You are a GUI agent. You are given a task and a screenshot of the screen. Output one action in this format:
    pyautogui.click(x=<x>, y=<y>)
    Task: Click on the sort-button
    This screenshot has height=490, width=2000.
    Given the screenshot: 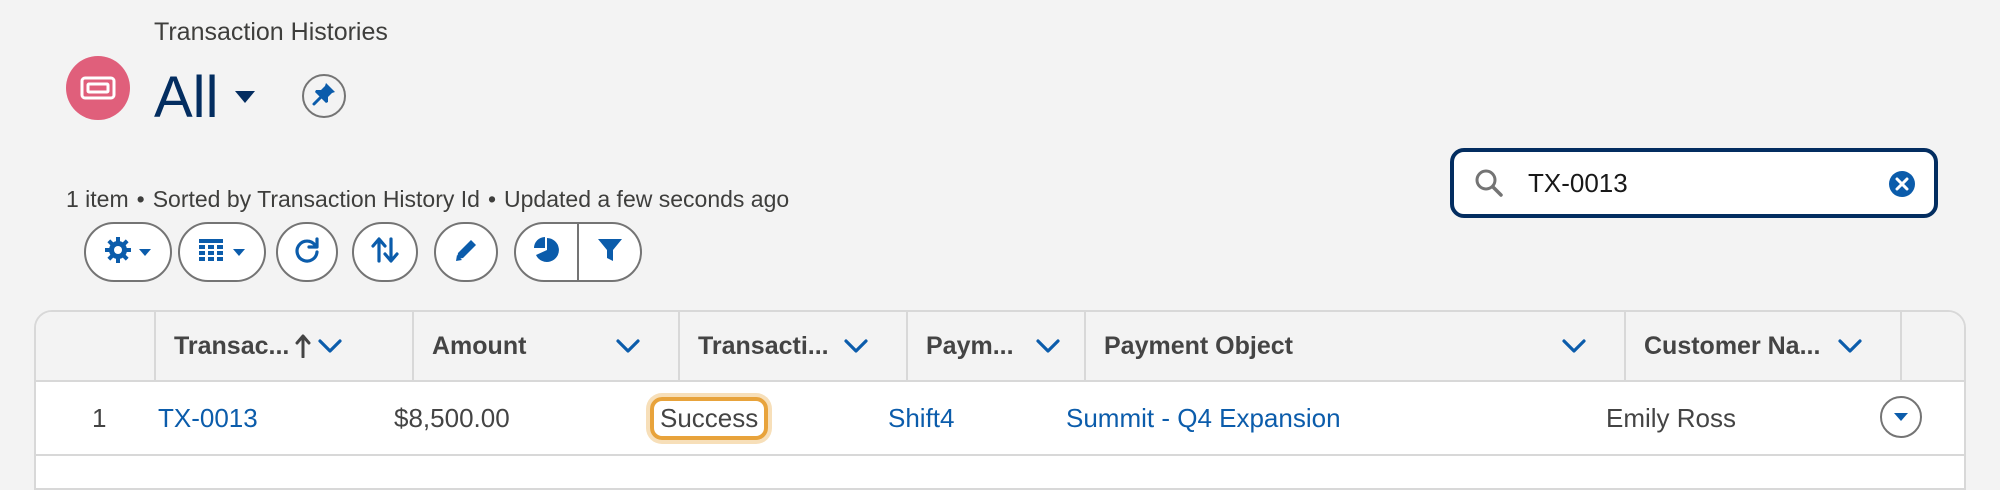 What is the action you would take?
    pyautogui.click(x=385, y=252)
    